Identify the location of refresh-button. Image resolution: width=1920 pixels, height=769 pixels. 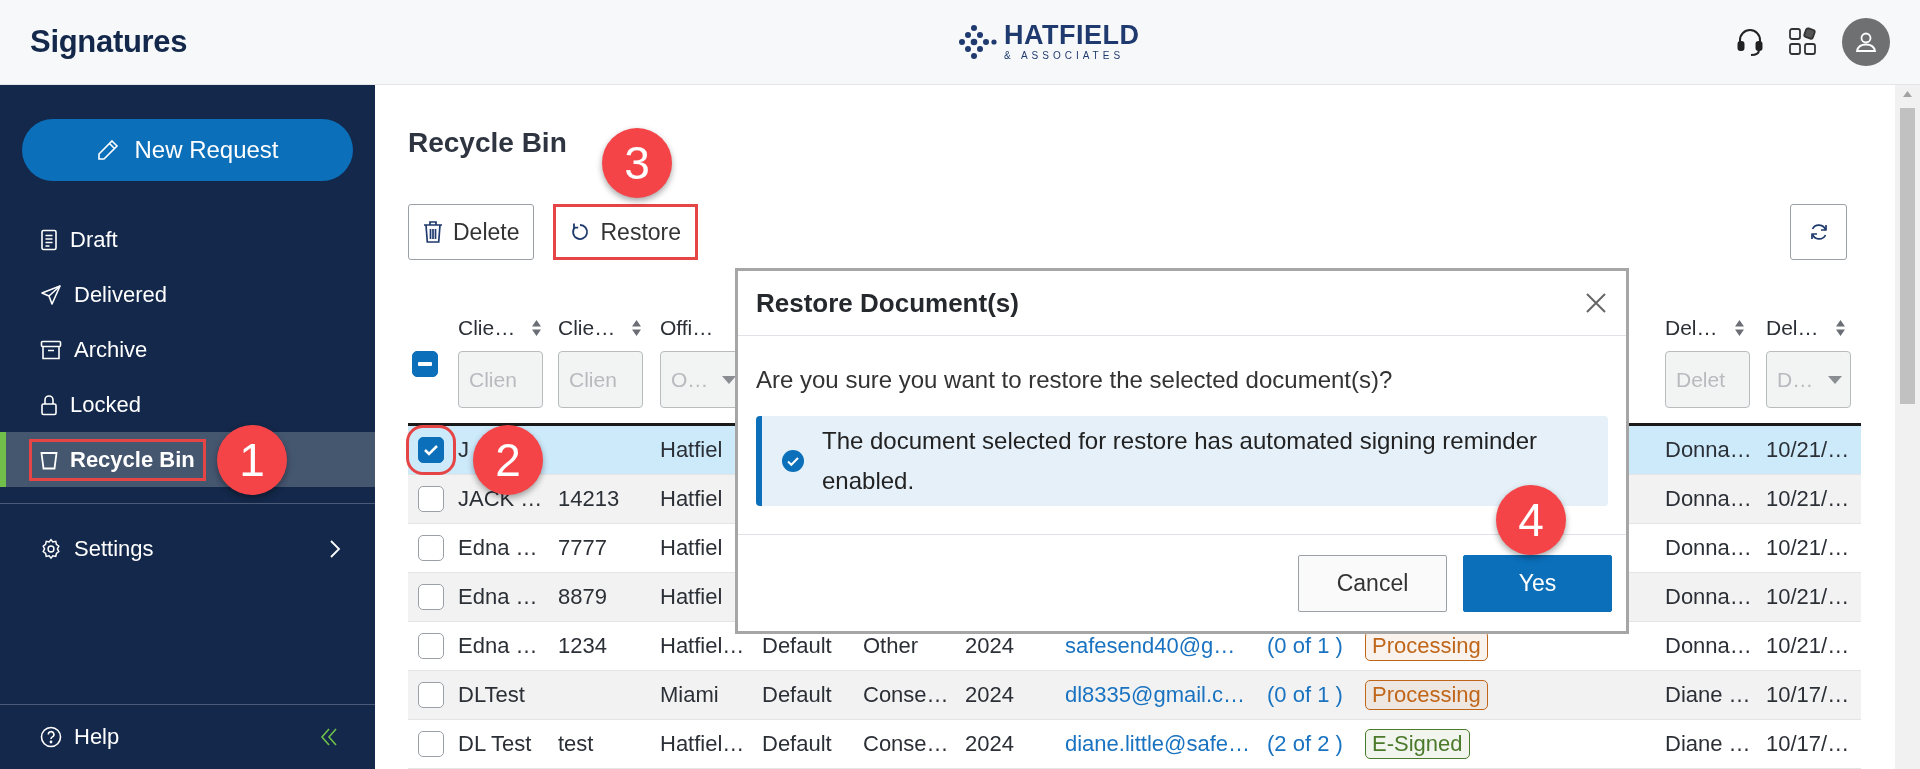
(1818, 232).